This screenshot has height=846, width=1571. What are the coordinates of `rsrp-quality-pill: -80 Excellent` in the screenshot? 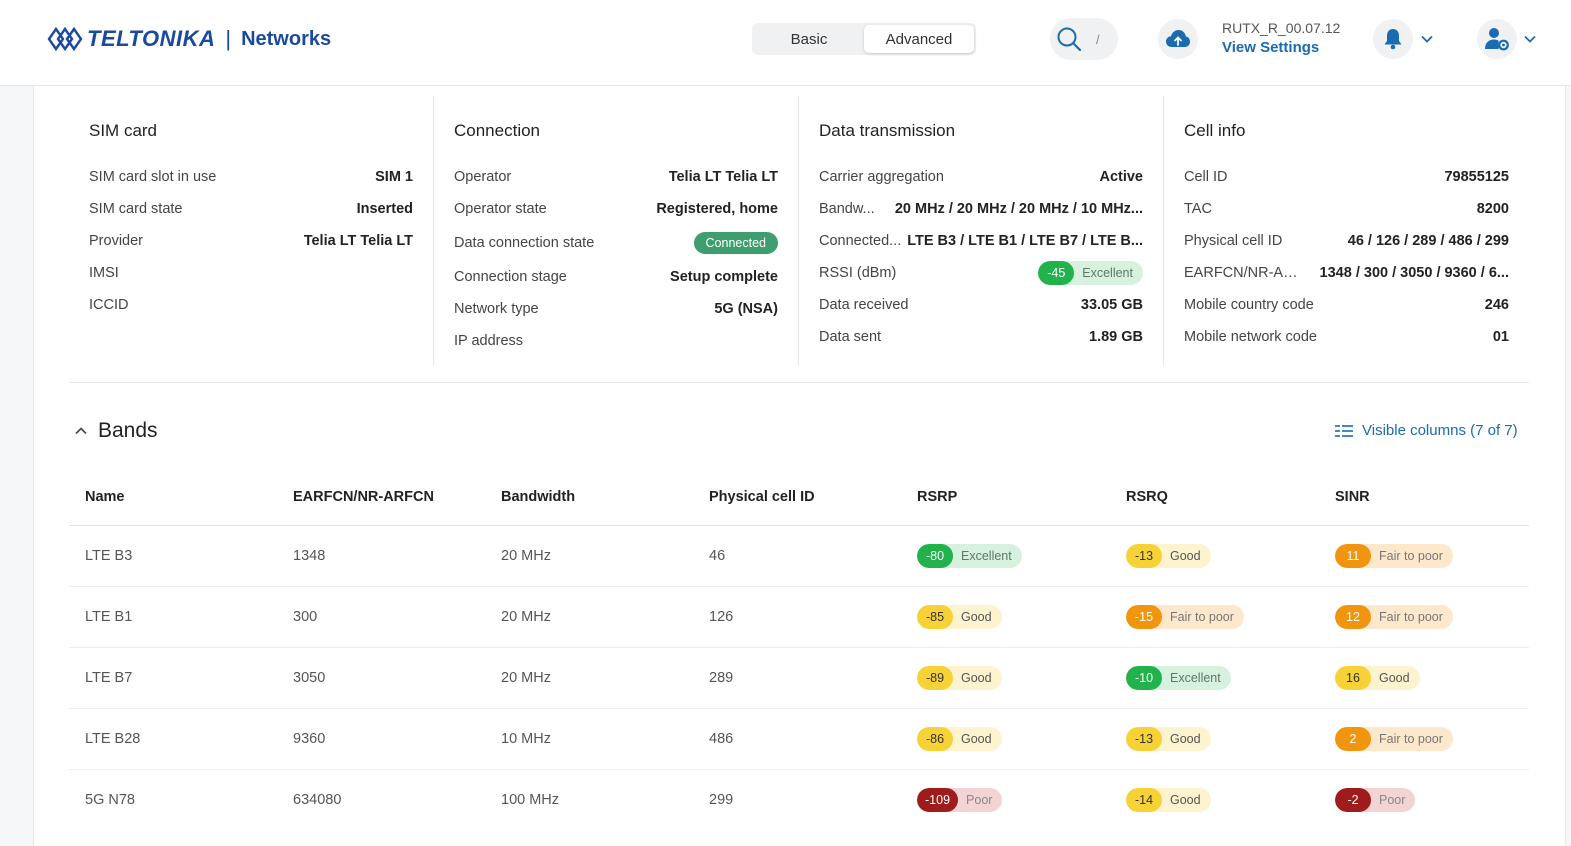 It's located at (969, 555).